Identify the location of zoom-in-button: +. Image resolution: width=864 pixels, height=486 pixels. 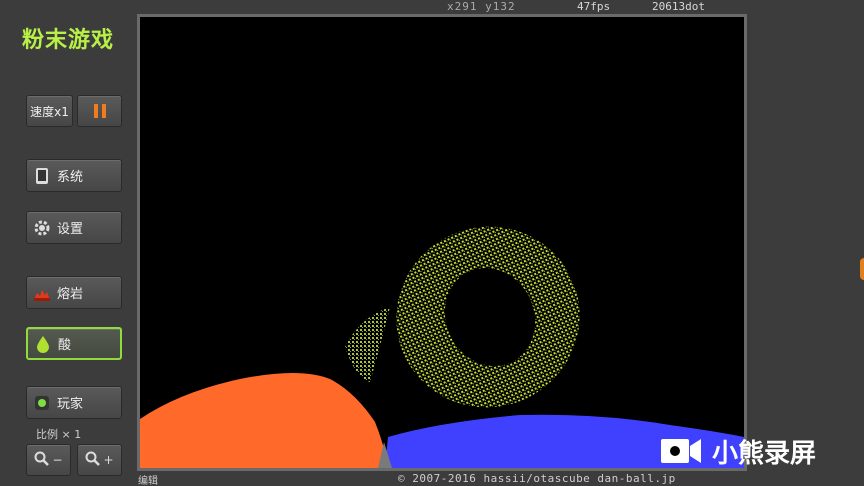
(99, 460).